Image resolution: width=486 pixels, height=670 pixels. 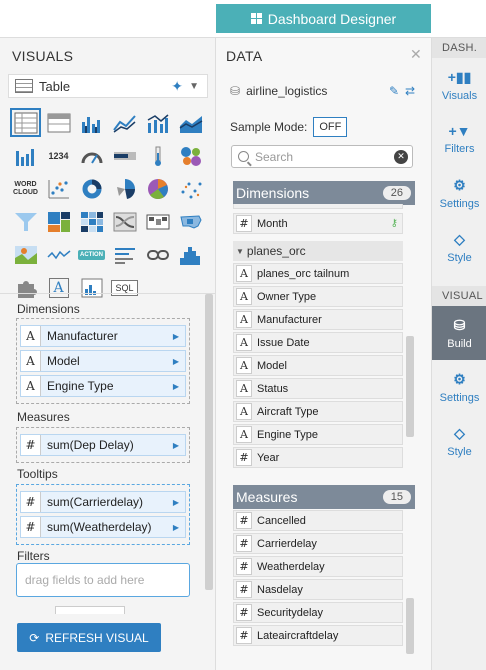 I want to click on collapsed-shelf-tab, so click(x=90, y=610).